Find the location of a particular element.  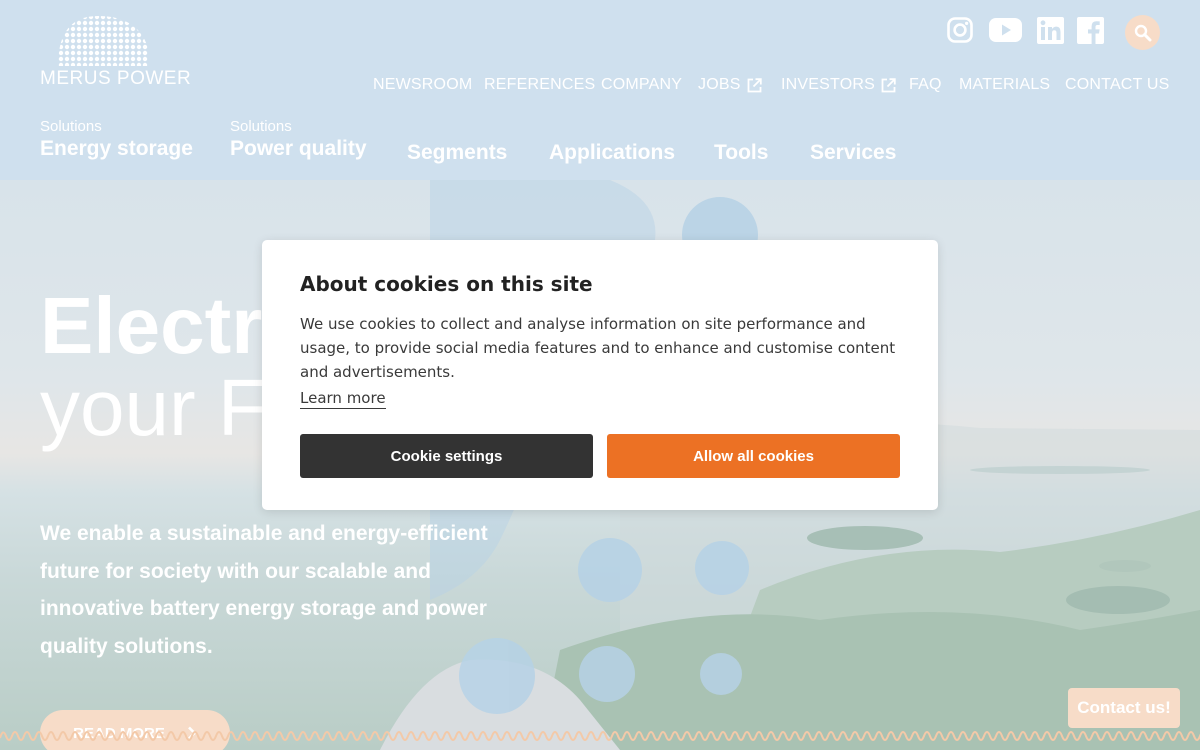

logo-dots-icon is located at coordinates (103, 41).